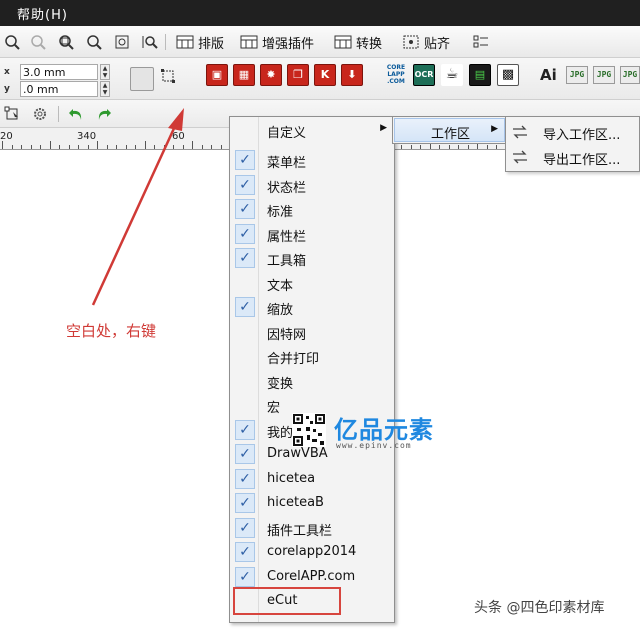 The height and width of the screenshot is (629, 640). Describe the element at coordinates (312, 130) in the screenshot. I see `menu-item: 自定义 ▶` at that location.